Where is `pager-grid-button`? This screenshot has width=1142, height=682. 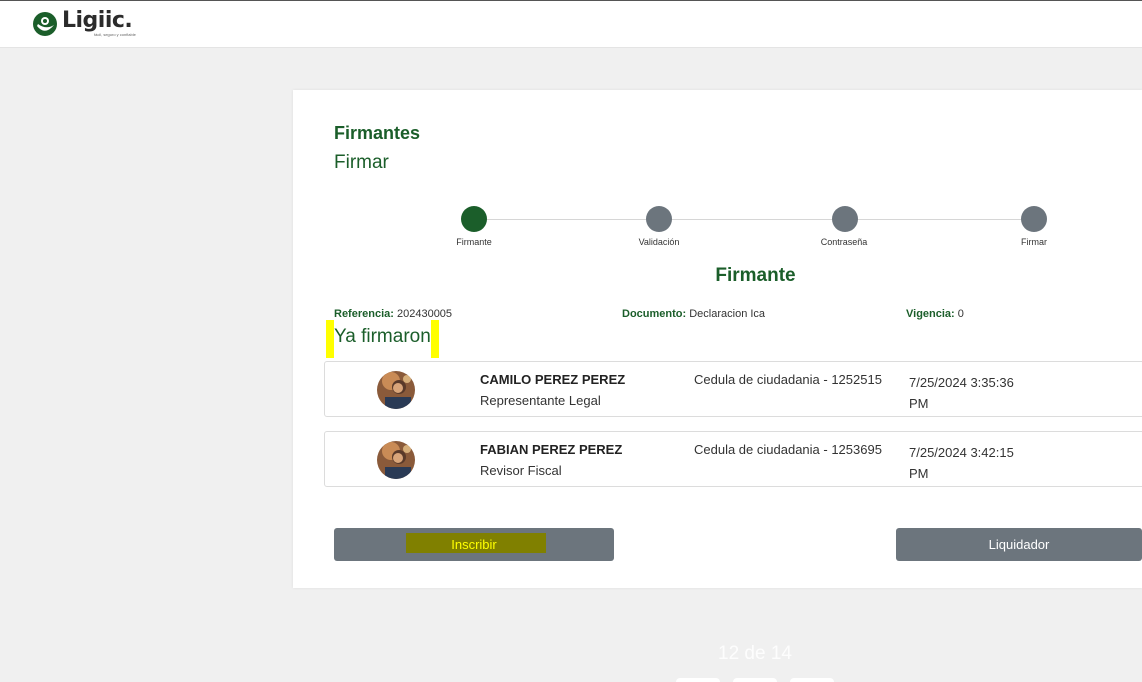
pager-grid-button is located at coordinates (755, 680).